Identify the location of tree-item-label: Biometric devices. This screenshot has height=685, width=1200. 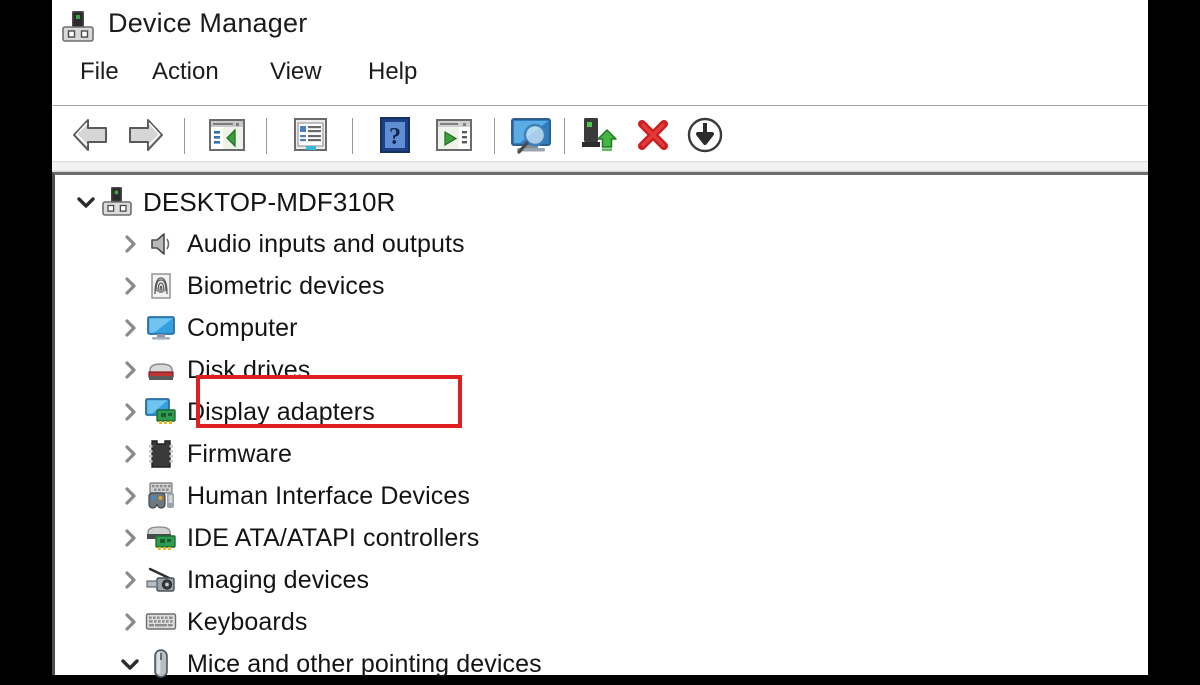
(286, 285).